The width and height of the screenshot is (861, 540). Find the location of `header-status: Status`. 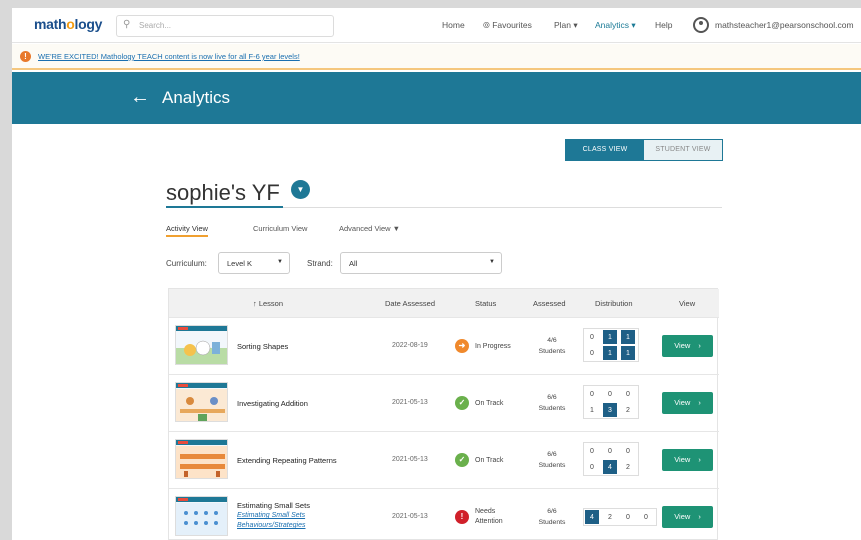

header-status: Status is located at coordinates (486, 303).